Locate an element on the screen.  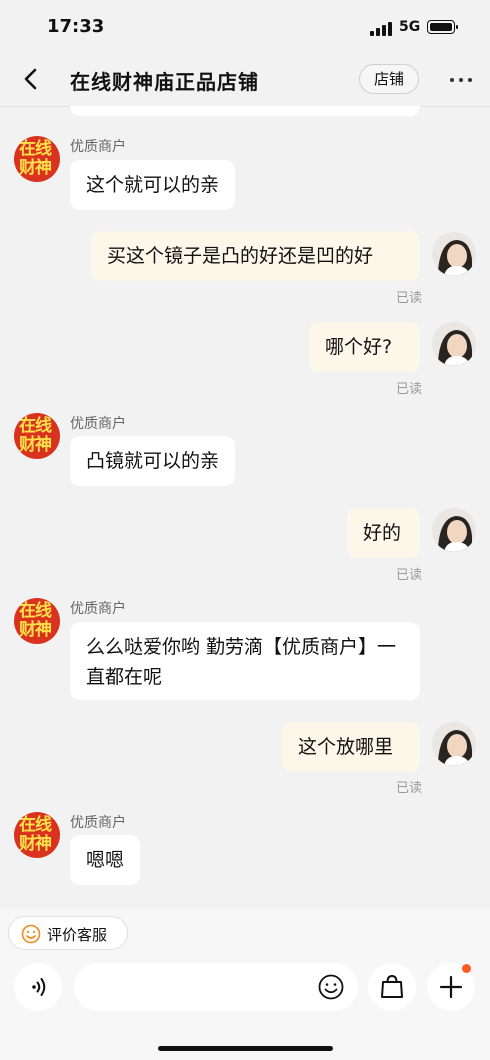
voice-icon is located at coordinates (39, 987).